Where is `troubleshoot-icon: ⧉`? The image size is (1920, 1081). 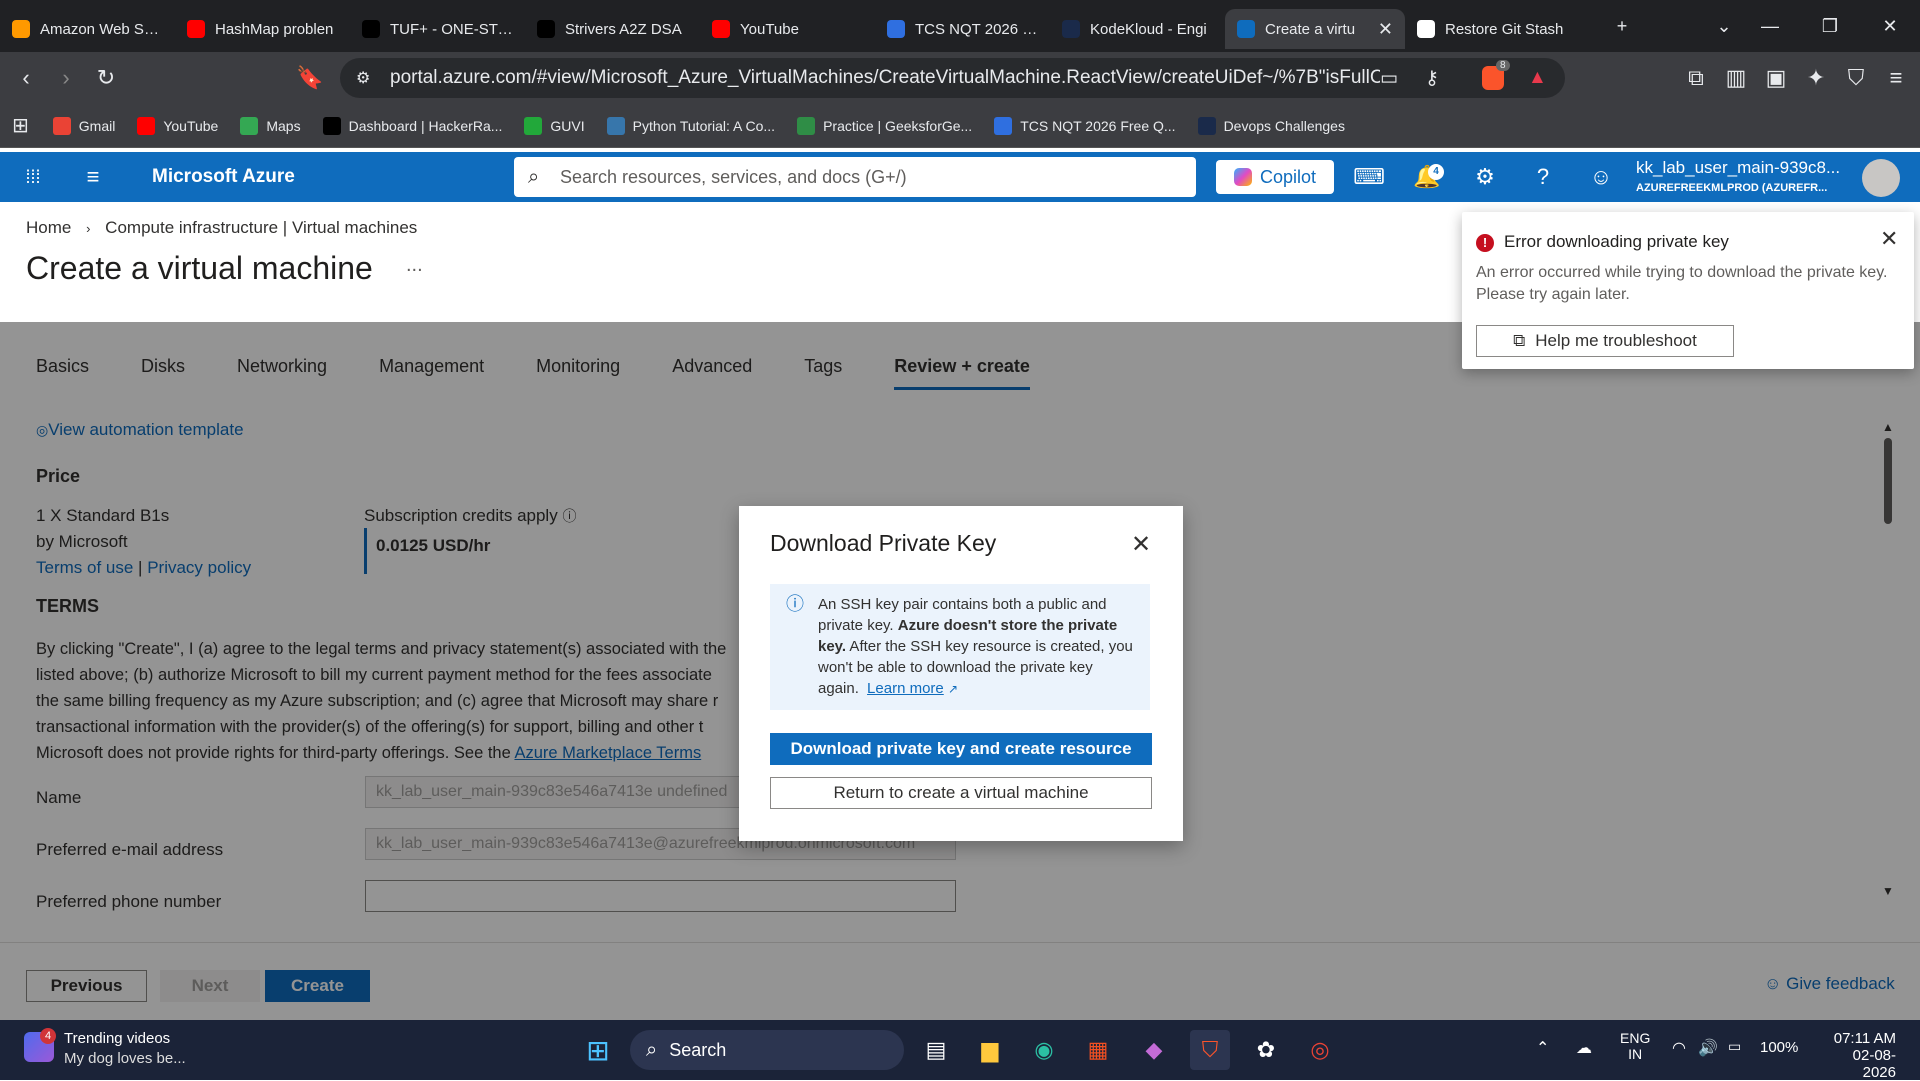 troubleshoot-icon: ⧉ is located at coordinates (1519, 340).